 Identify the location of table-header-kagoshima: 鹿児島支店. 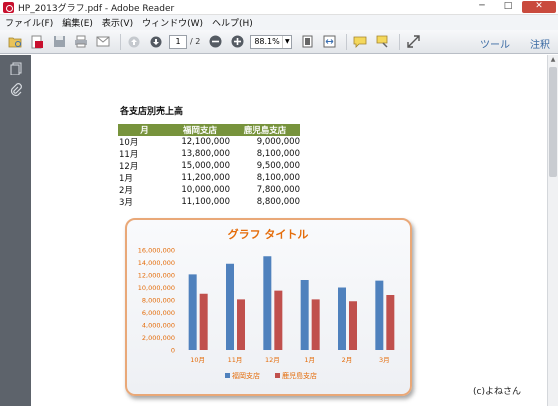
(265, 130).